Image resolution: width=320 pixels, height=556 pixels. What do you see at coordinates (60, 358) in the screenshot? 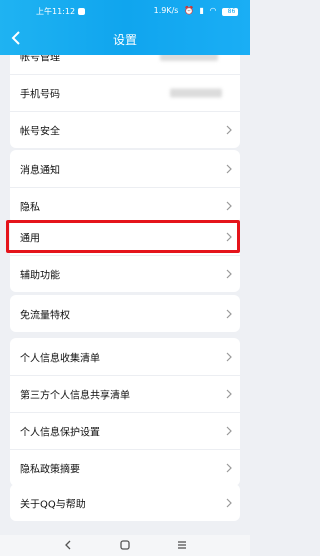
I see `row-label: 个人信息收集清单` at bounding box center [60, 358].